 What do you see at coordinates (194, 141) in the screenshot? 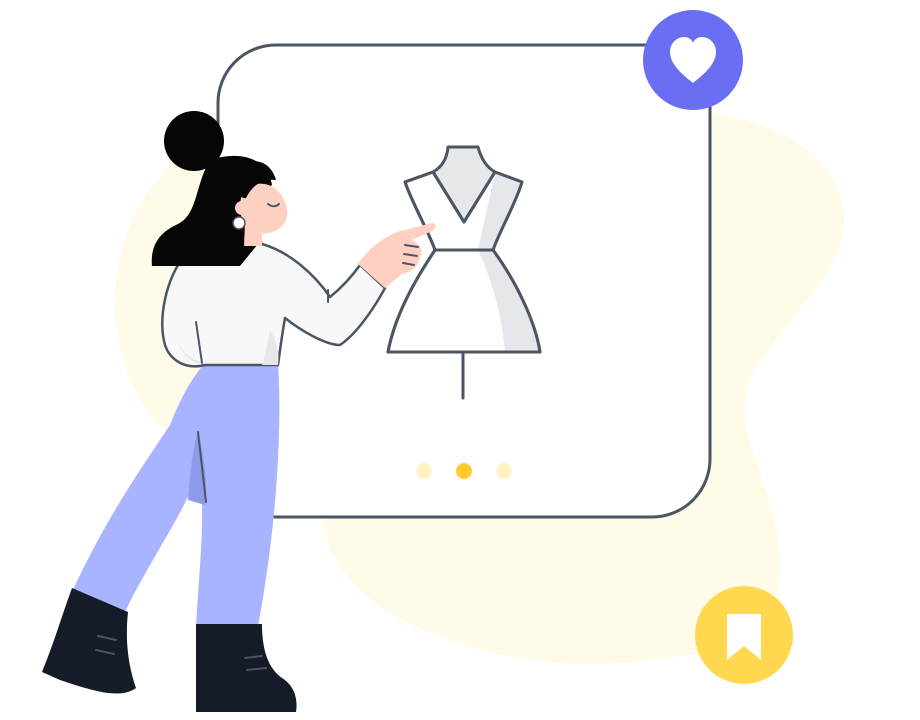
I see `hair-bun` at bounding box center [194, 141].